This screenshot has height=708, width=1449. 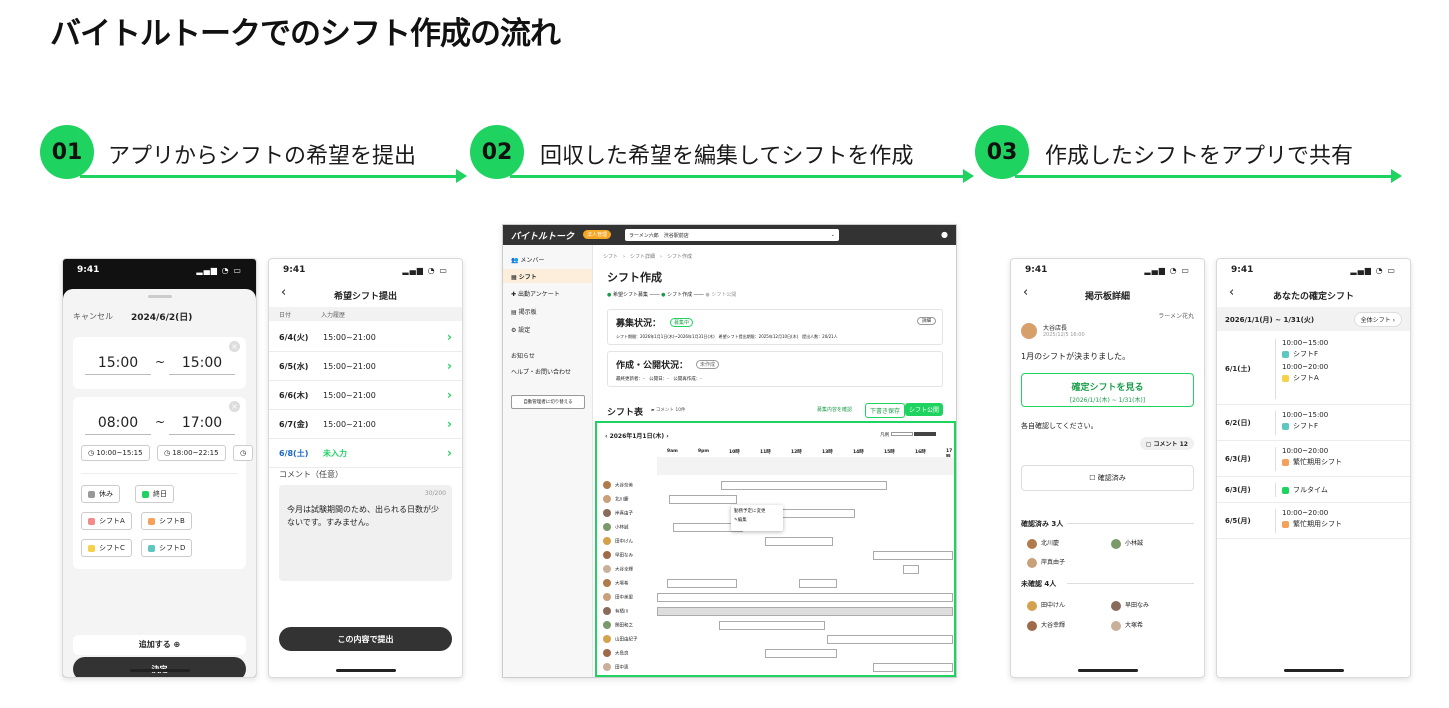 What do you see at coordinates (524, 311) in the screenshot?
I see `sidebar-item-board: ▤ 掲示板` at bounding box center [524, 311].